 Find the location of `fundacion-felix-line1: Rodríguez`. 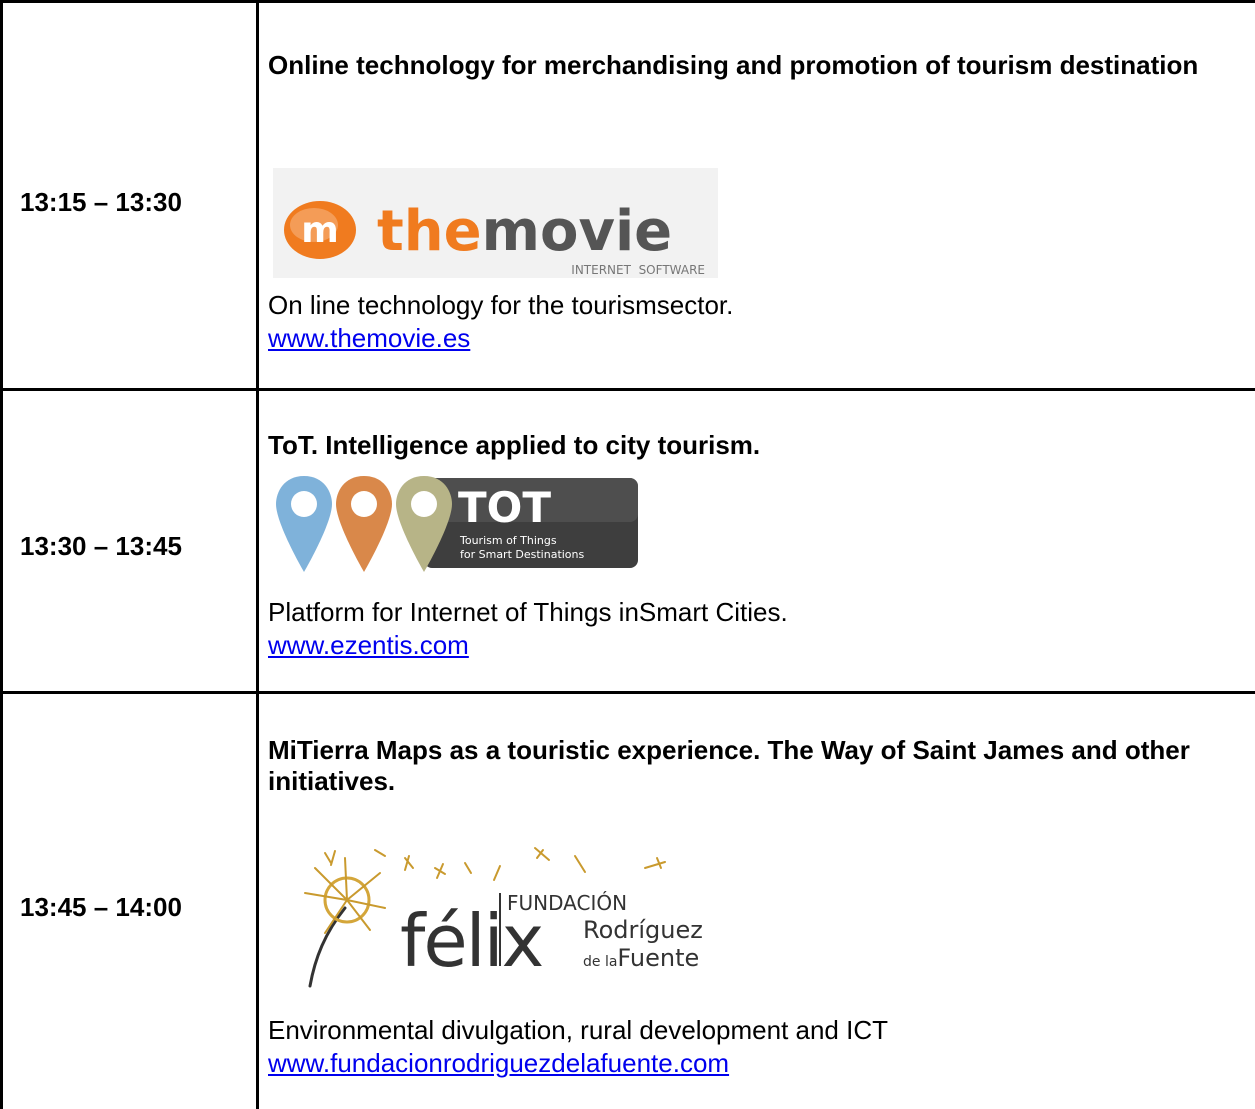

fundacion-felix-line1: Rodríguez is located at coordinates (643, 930).